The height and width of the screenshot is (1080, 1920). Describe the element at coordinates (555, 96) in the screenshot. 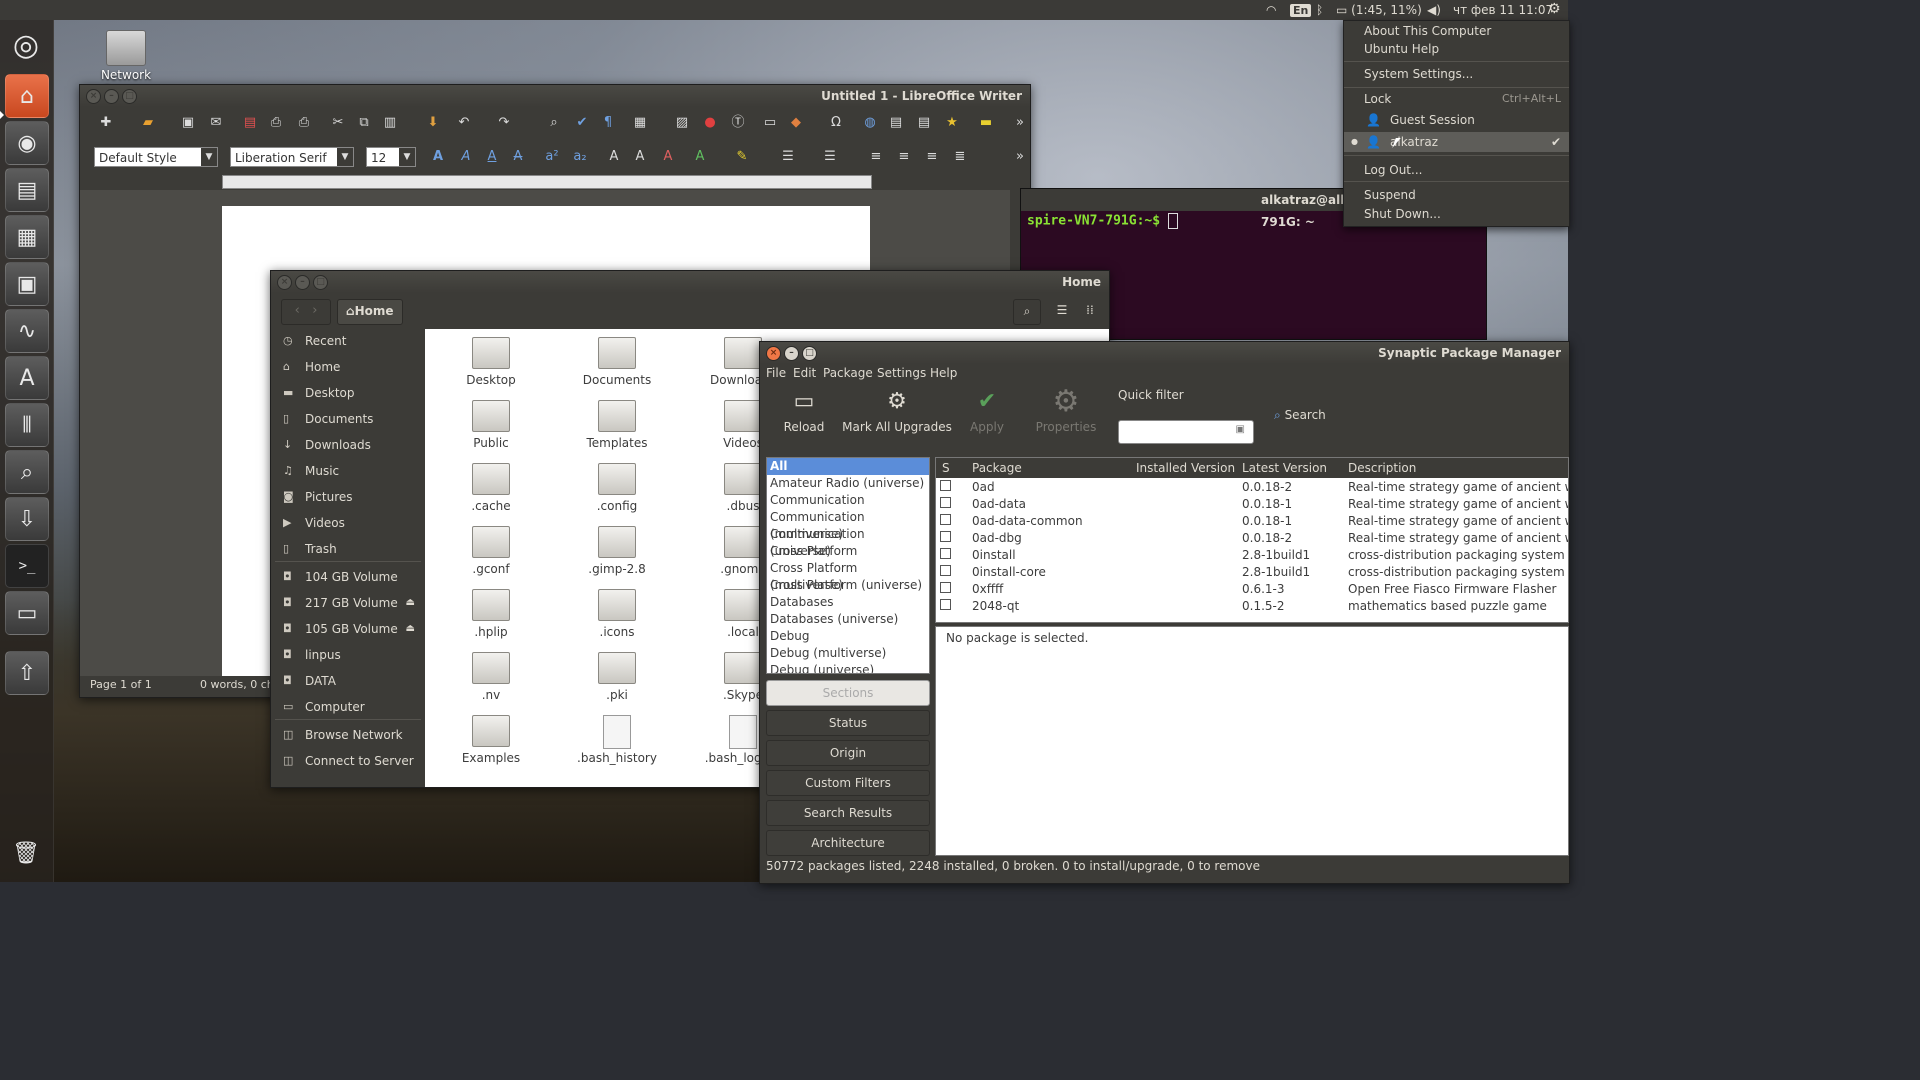

I see `writer-titlebar: × – □ Untitled 1 - LibreOffice Writer` at that location.